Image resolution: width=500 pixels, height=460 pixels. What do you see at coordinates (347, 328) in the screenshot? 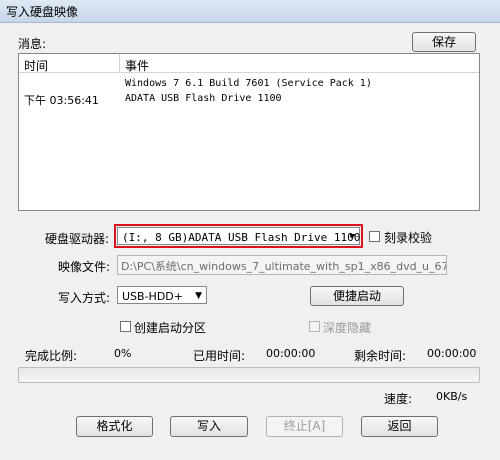
I see `deep-hide-label: 深度隐藏` at bounding box center [347, 328].